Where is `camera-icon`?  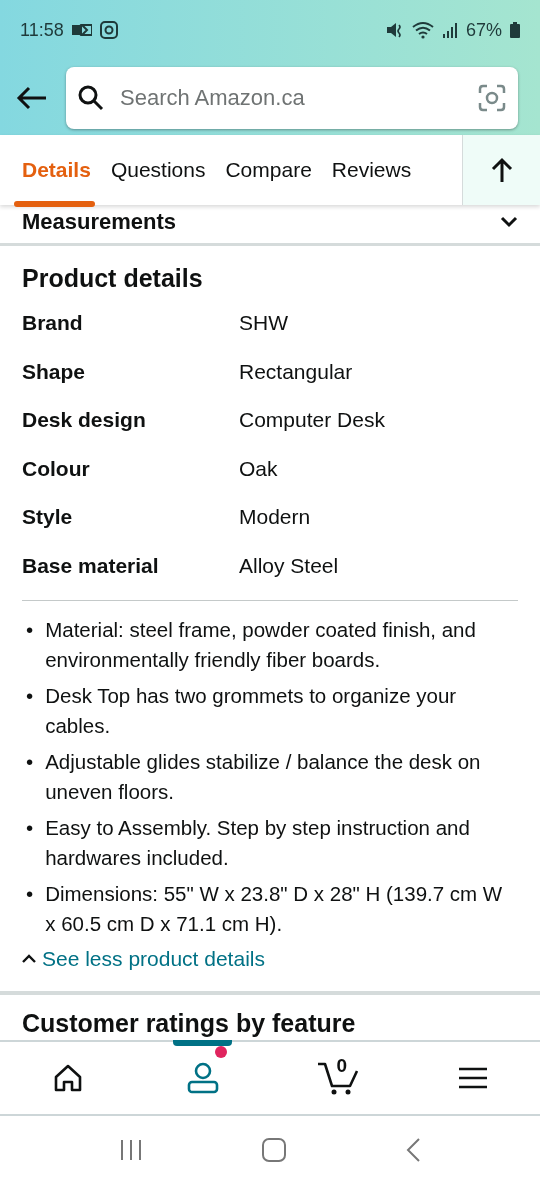
camera-icon is located at coordinates (108, 30).